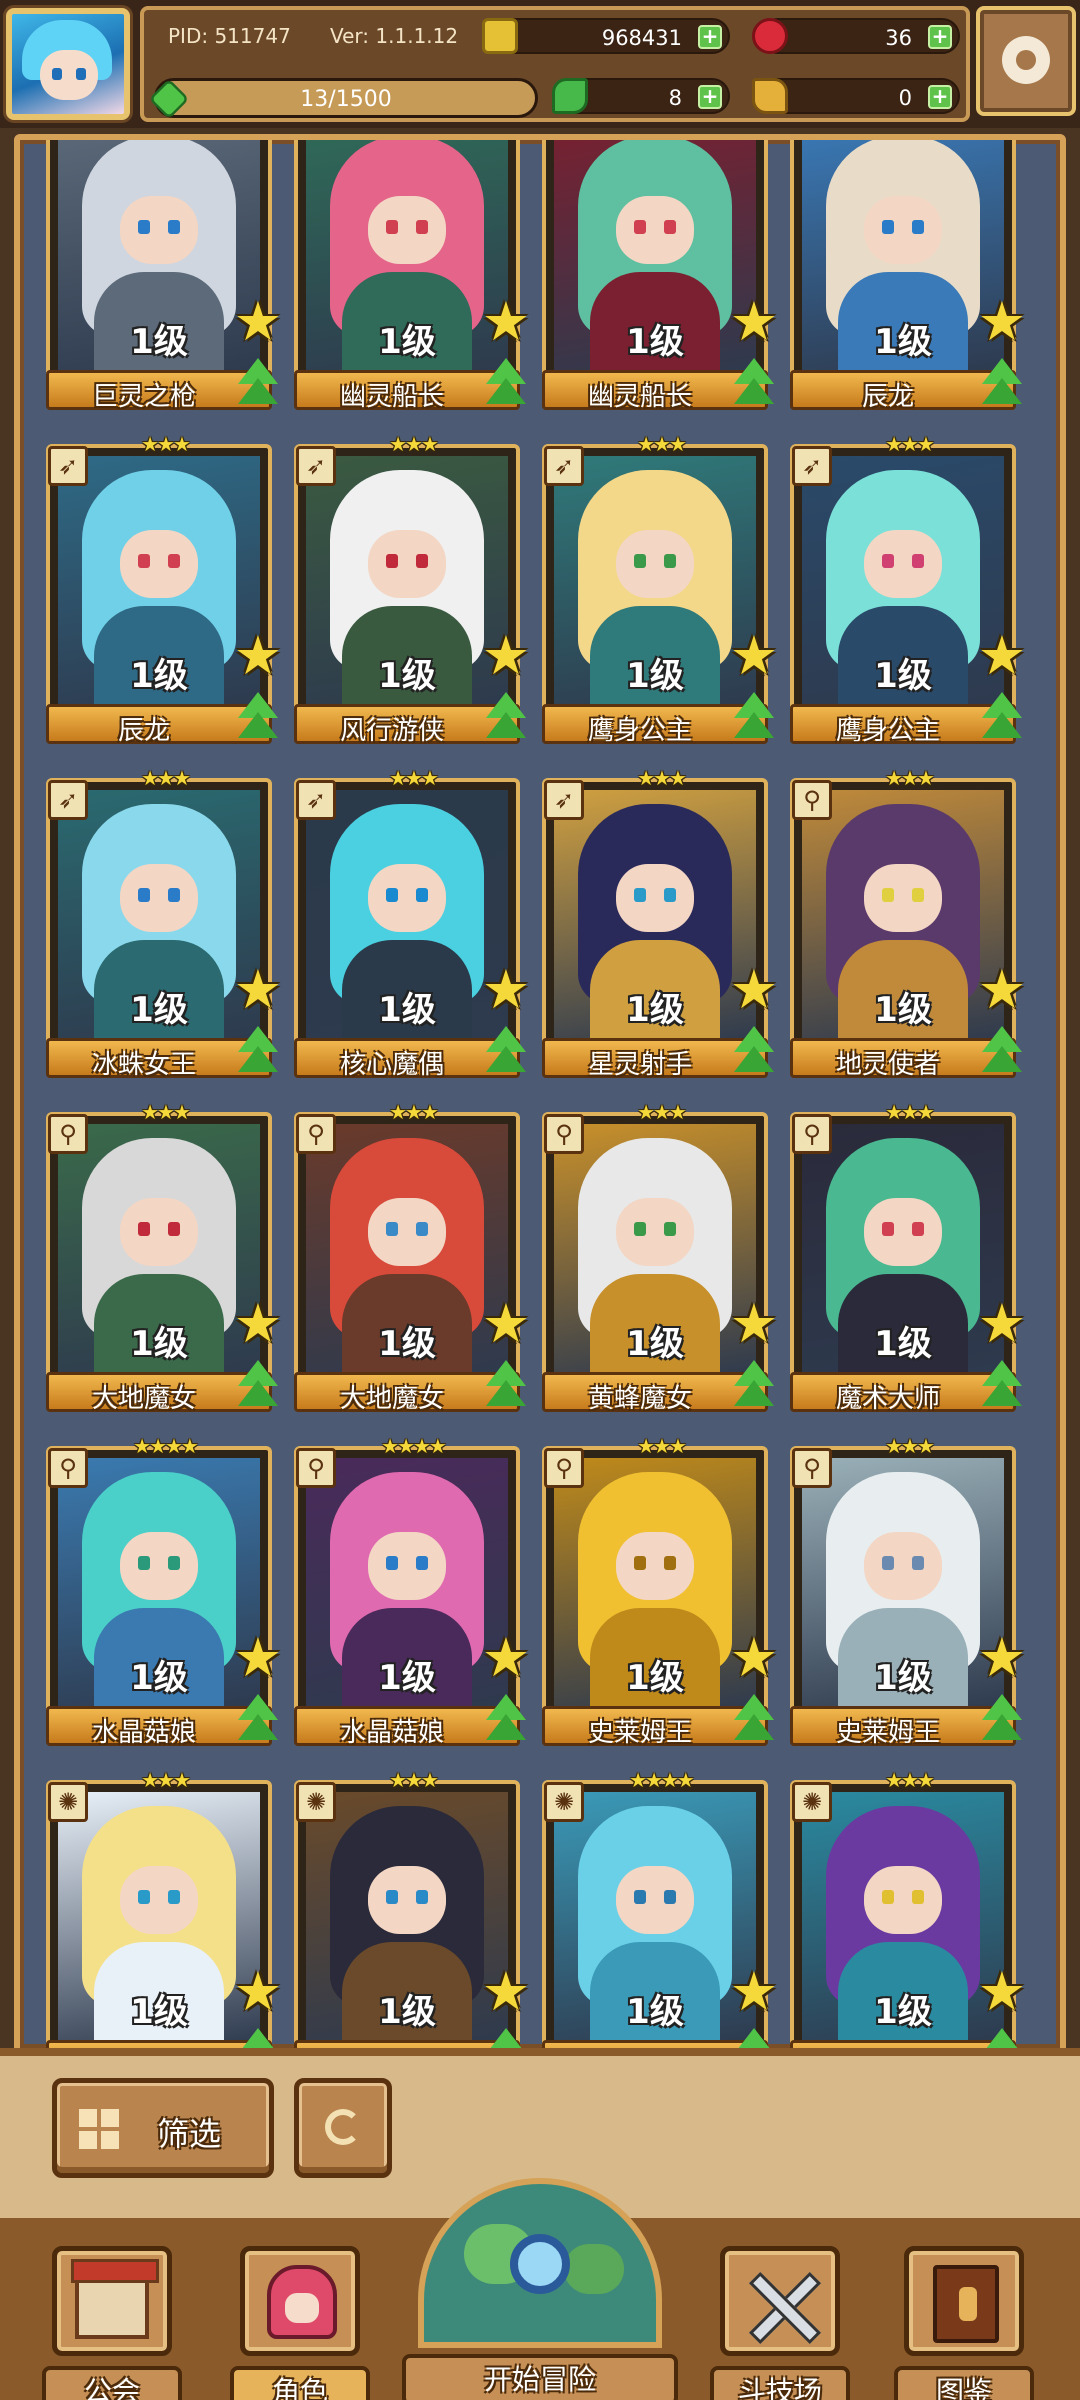  What do you see at coordinates (940, 37) in the screenshot?
I see `add-gem-button: +` at bounding box center [940, 37].